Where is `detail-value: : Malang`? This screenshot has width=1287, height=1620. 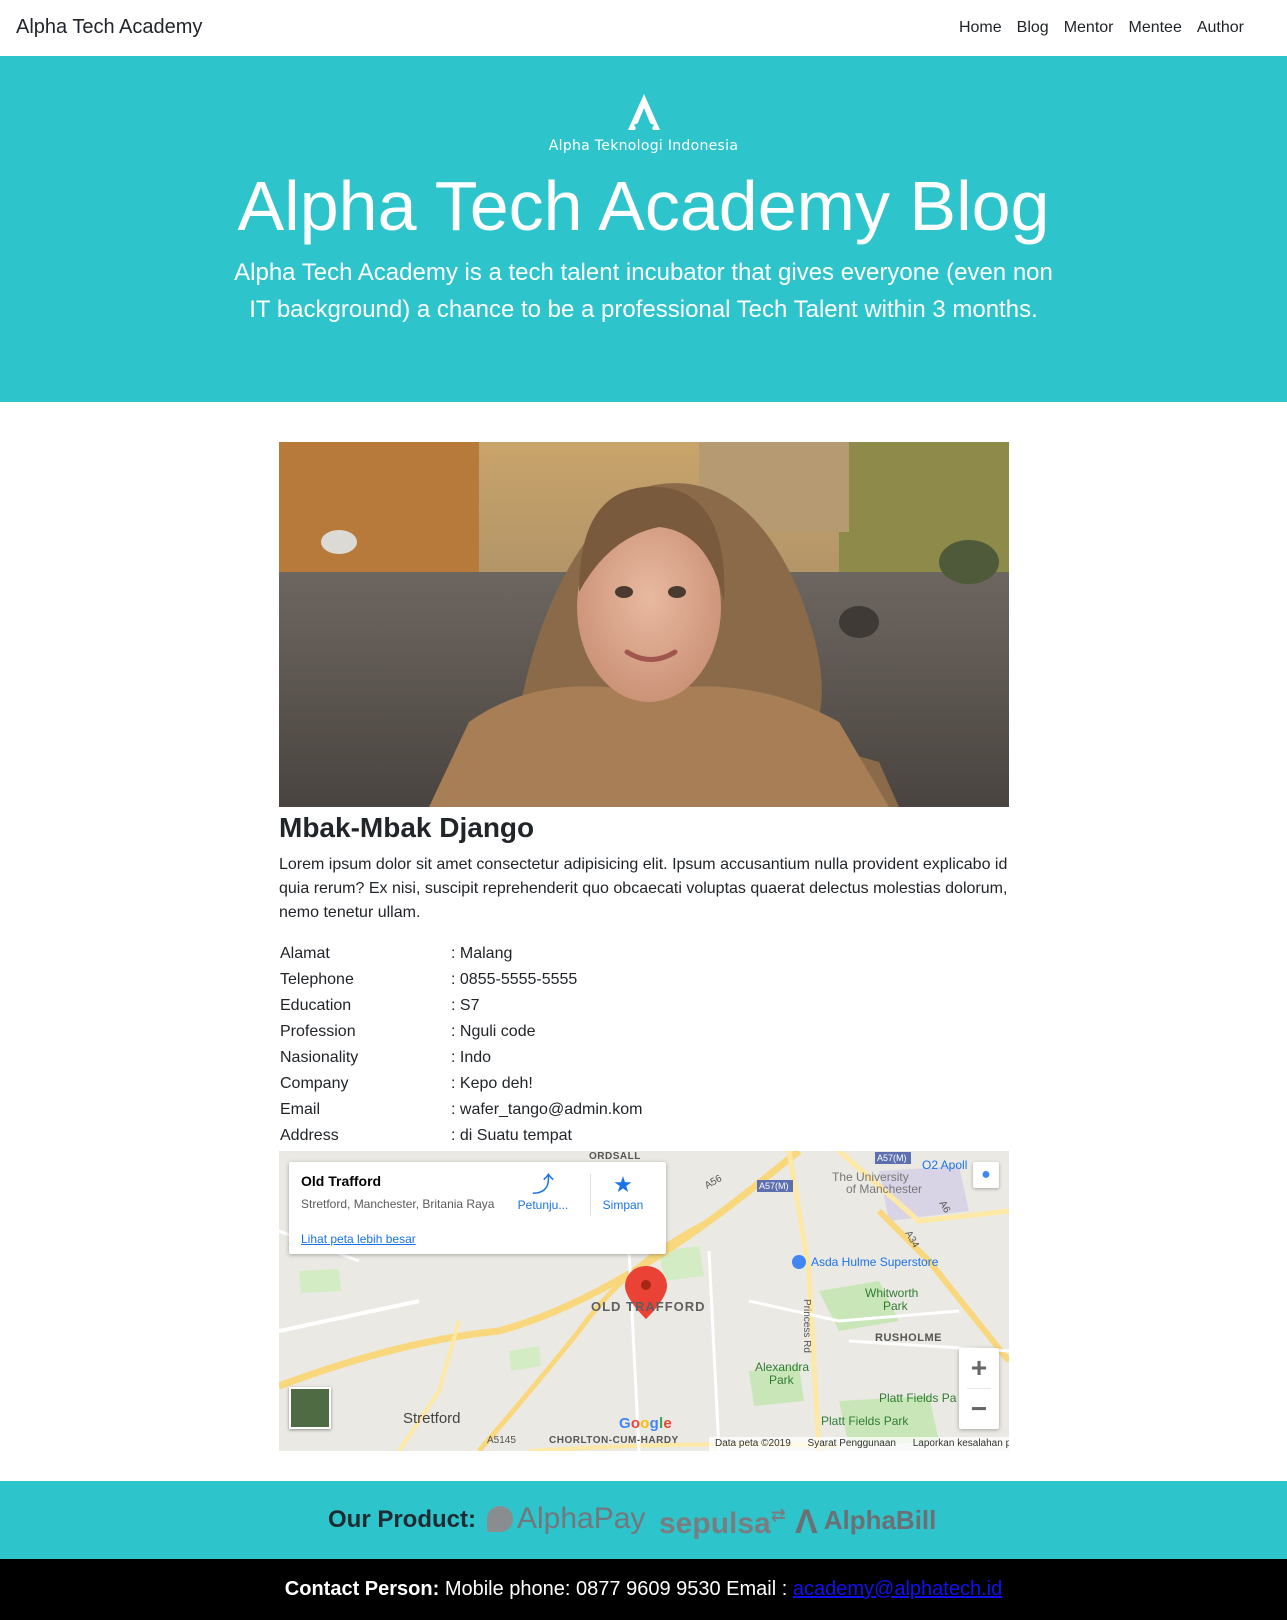 detail-value: : Malang is located at coordinates (482, 953).